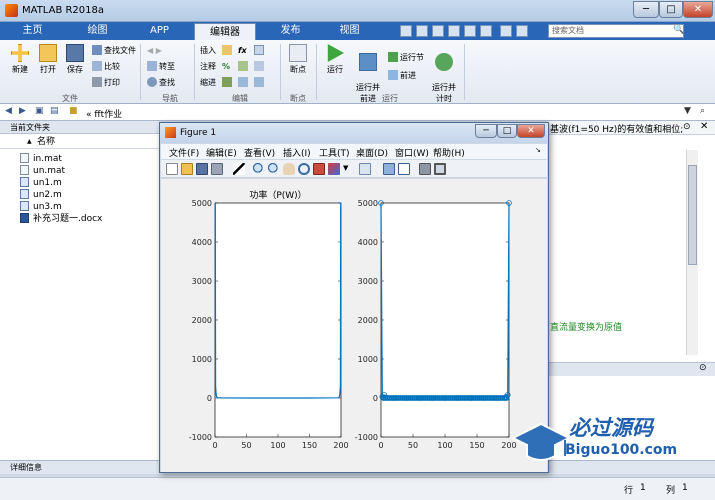 The height and width of the screenshot is (500, 715). What do you see at coordinates (507, 131) in the screenshot?
I see `figure-maximize-button: □` at bounding box center [507, 131].